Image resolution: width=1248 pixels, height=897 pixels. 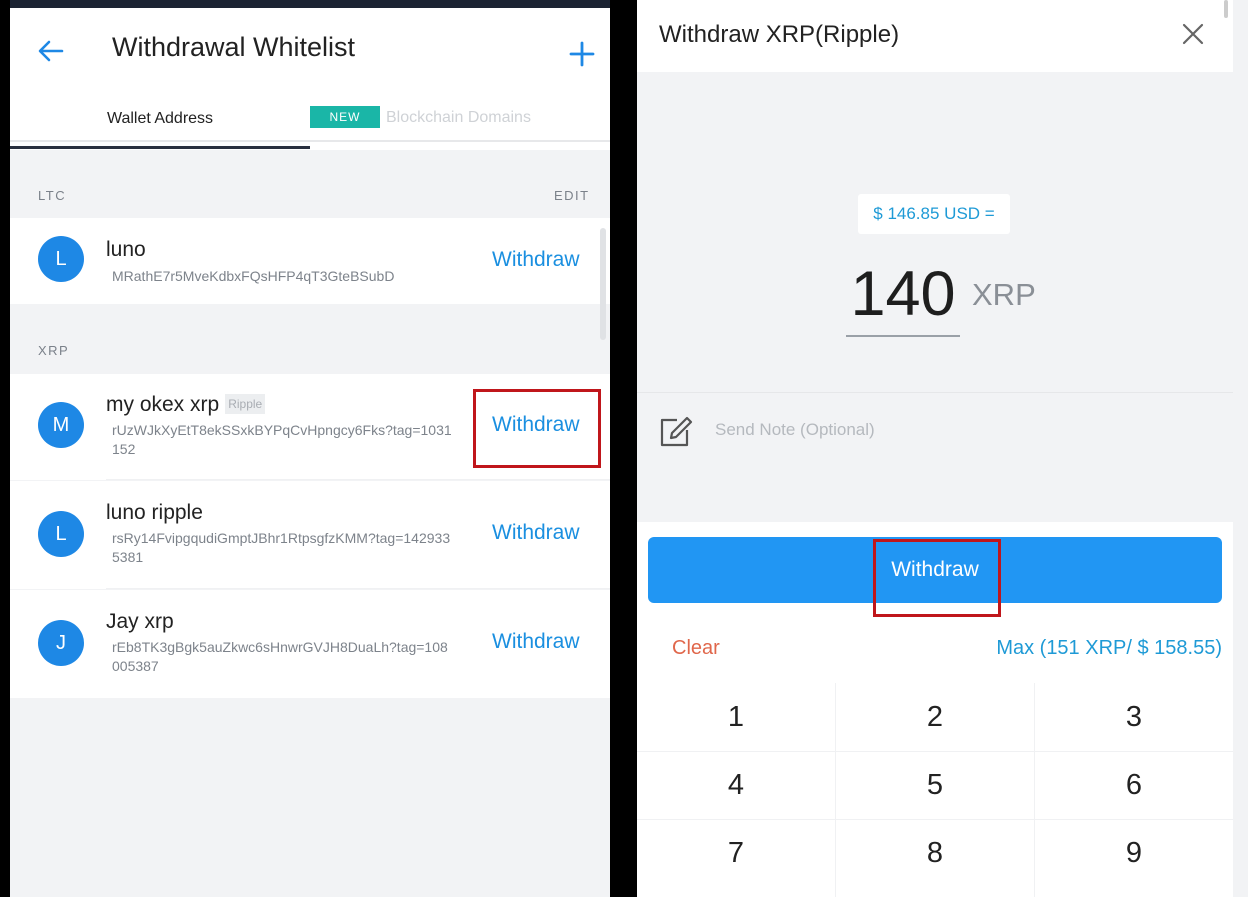 What do you see at coordinates (1240, 448) in the screenshot?
I see `right-edge-strip` at bounding box center [1240, 448].